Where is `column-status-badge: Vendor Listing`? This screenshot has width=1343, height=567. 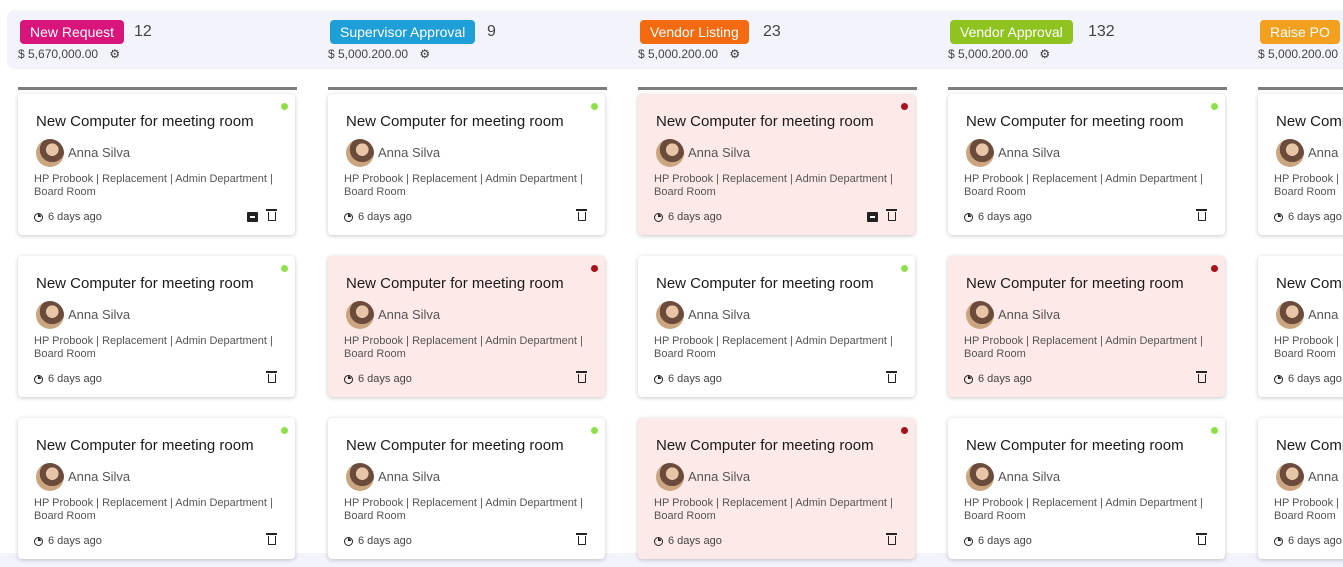
column-status-badge: Vendor Listing is located at coordinates (694, 32).